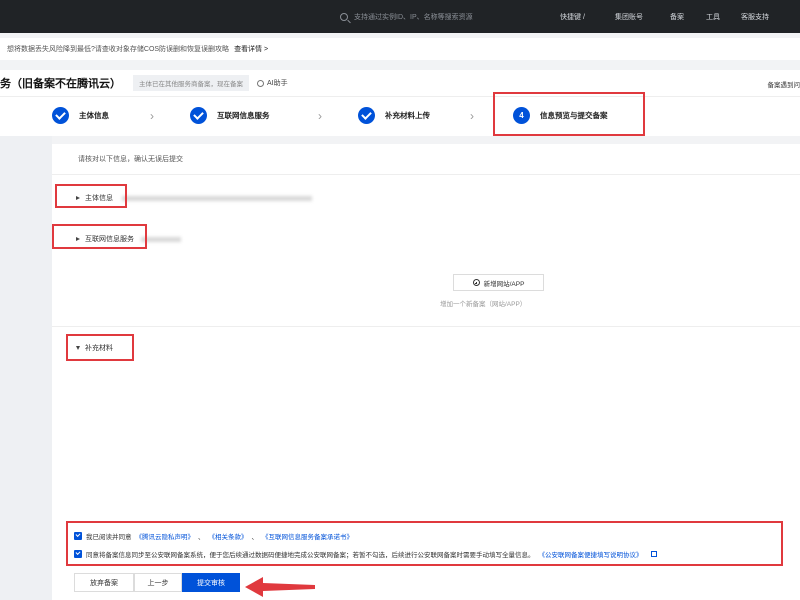 Image resolution: width=800 pixels, height=600 pixels. I want to click on caret-down-icon, so click(78, 348).